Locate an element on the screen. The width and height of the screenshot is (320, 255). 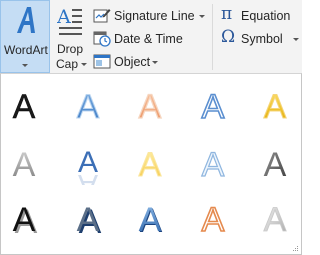
object-button: Object is located at coordinates (126, 62).